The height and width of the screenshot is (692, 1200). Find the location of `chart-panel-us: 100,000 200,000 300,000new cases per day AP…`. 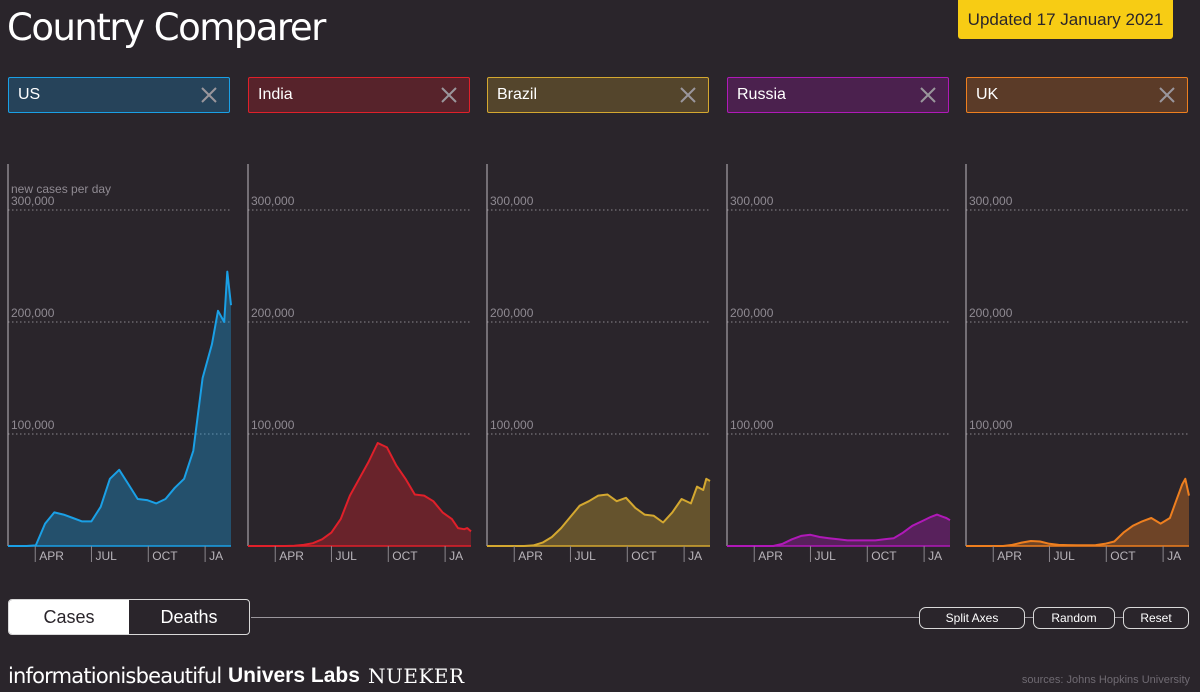

chart-panel-us: 100,000 200,000 300,000new cases per day AP… is located at coordinates (119, 363).